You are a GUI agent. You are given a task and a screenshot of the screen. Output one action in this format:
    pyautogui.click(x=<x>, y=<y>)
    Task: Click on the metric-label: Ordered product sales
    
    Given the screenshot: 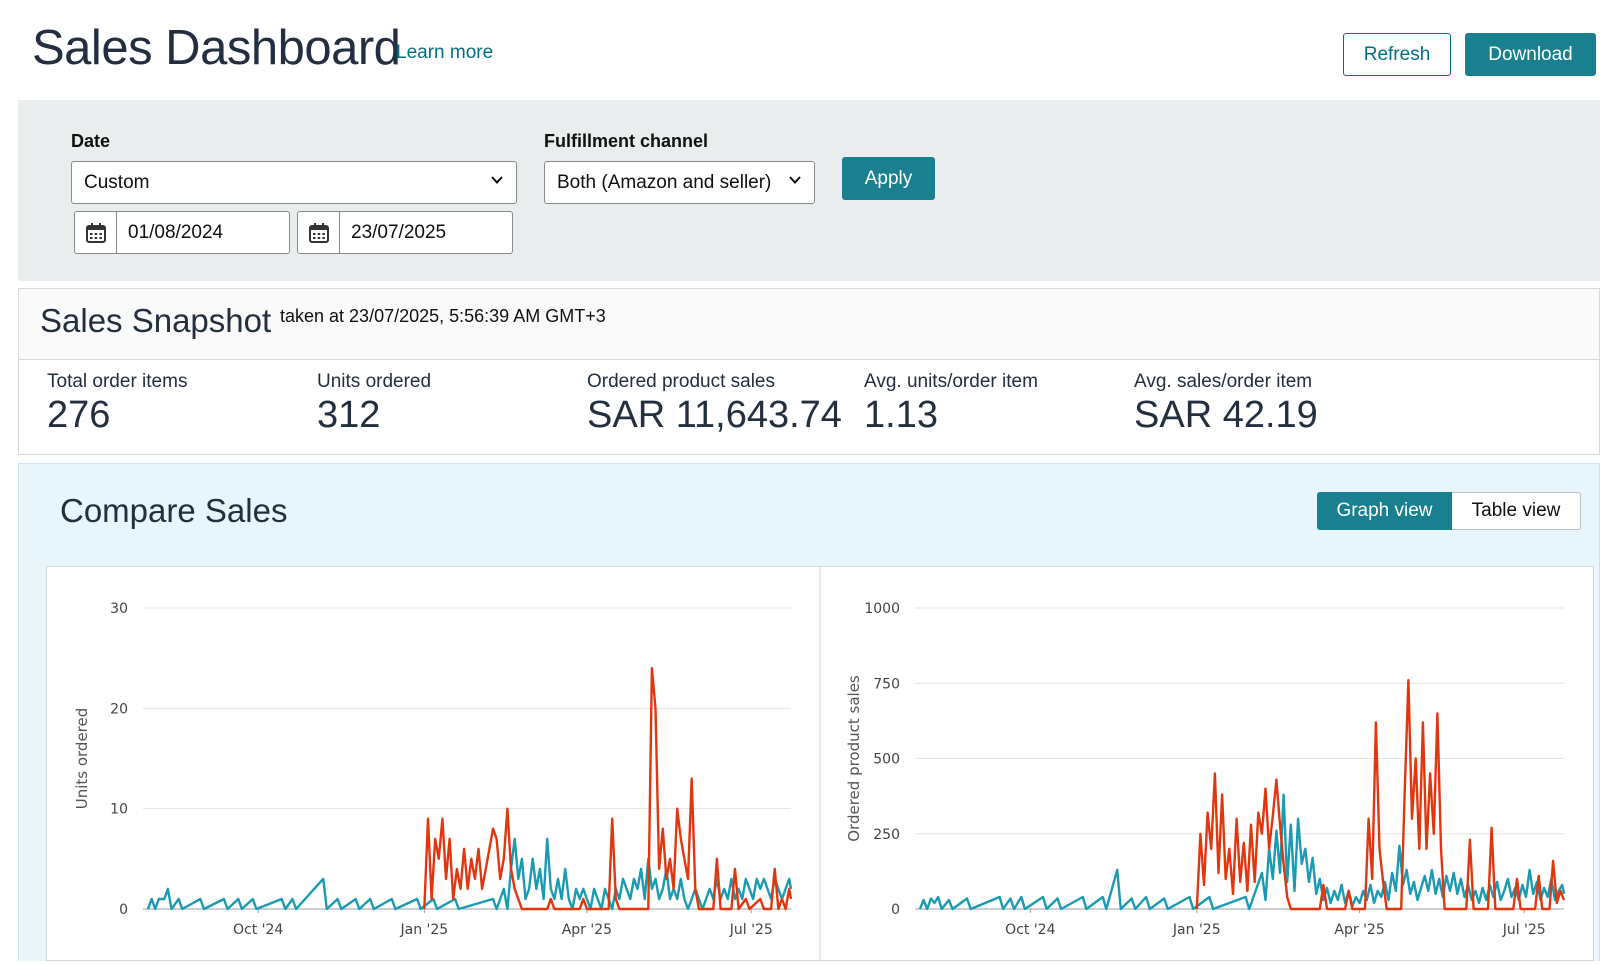 What is the action you would take?
    pyautogui.click(x=681, y=381)
    